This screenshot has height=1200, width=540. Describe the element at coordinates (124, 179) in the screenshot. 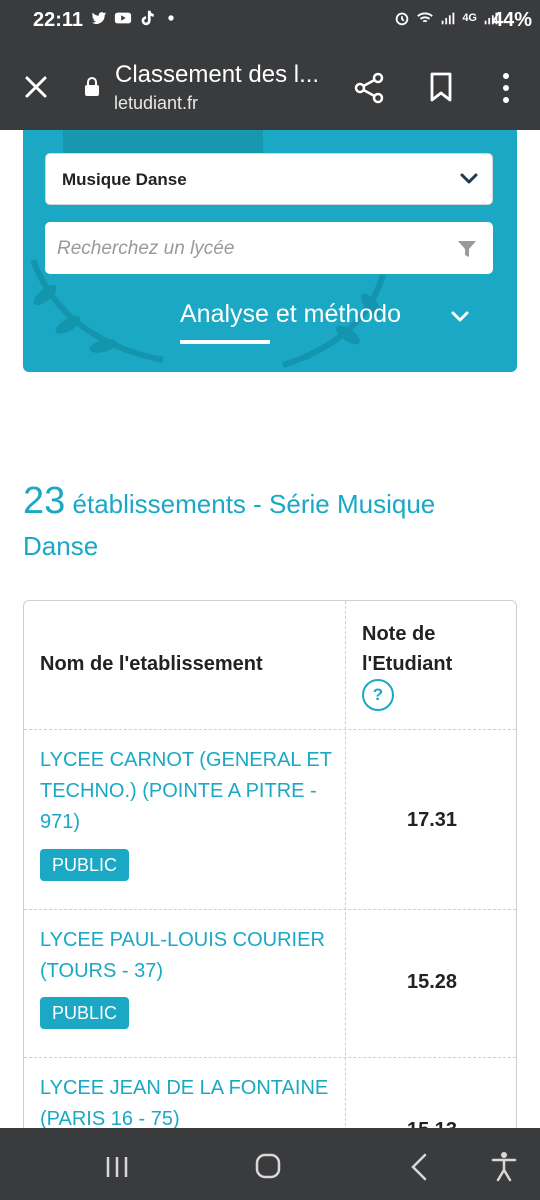

I see `serie-select-value: Musique Danse` at that location.